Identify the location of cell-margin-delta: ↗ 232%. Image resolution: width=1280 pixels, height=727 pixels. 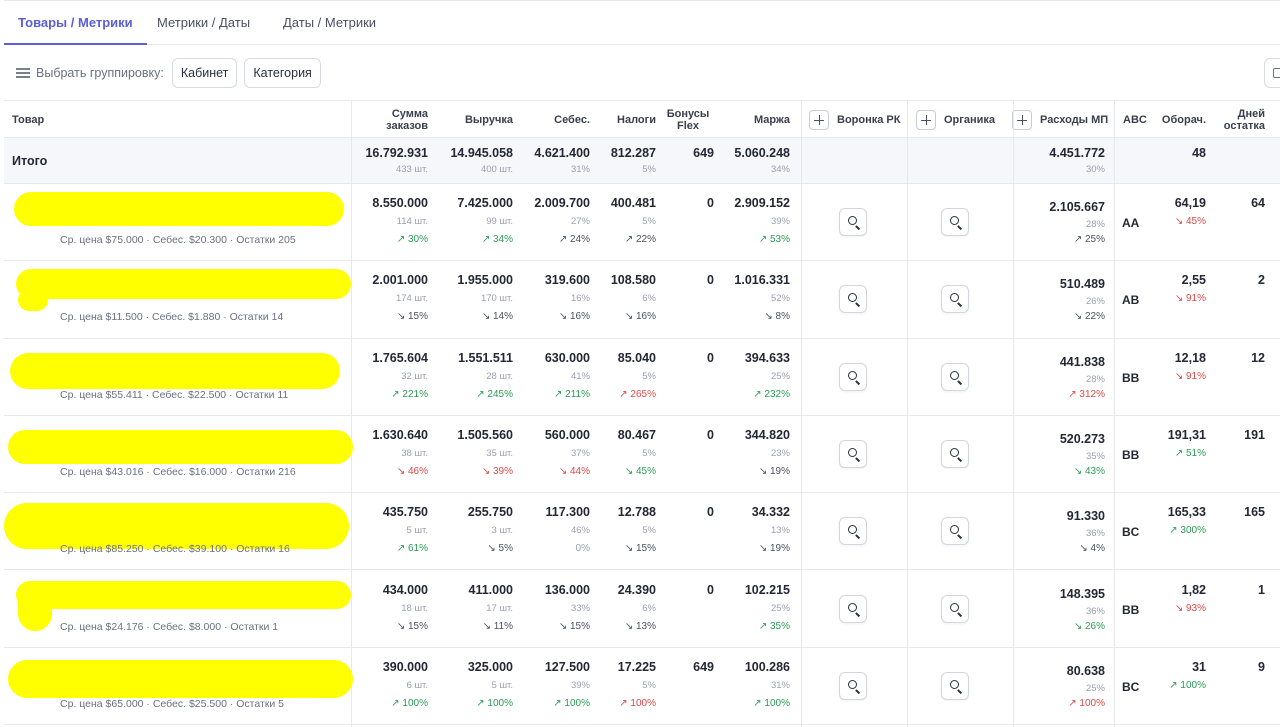
(771, 394).